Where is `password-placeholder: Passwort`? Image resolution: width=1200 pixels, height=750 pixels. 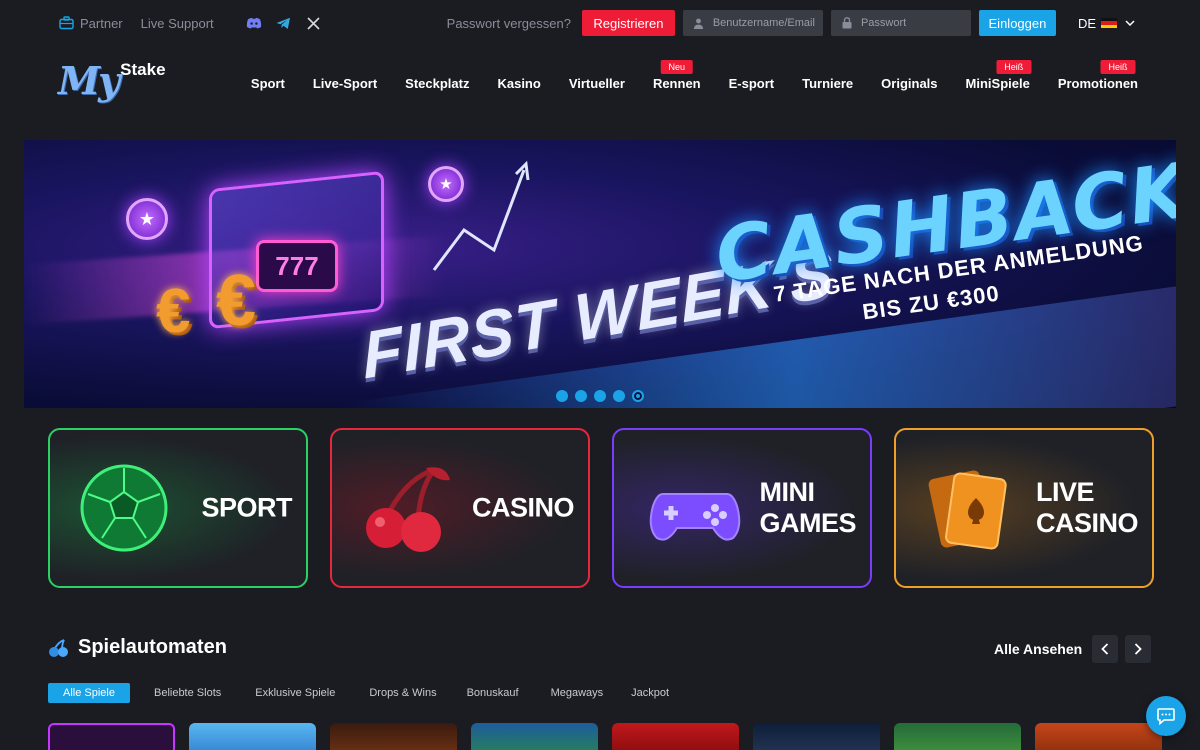
password-placeholder: Passwort is located at coordinates (883, 23).